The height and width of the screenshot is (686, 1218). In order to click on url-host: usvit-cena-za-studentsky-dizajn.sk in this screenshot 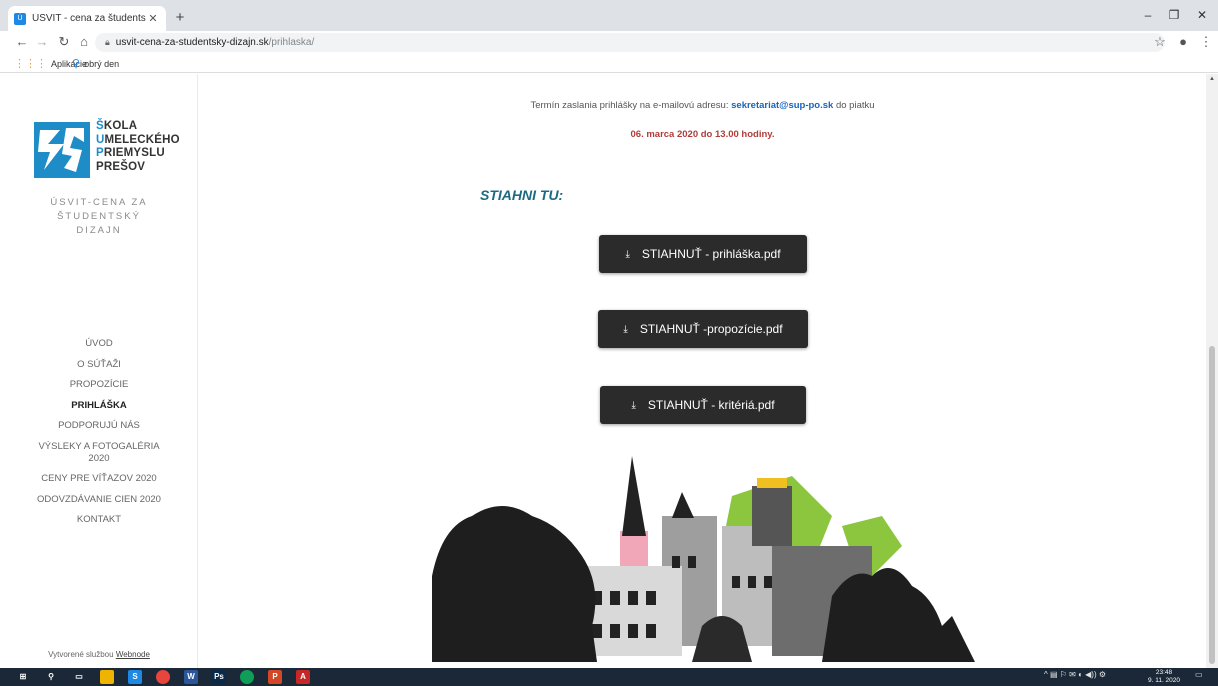, I will do `click(192, 42)`.